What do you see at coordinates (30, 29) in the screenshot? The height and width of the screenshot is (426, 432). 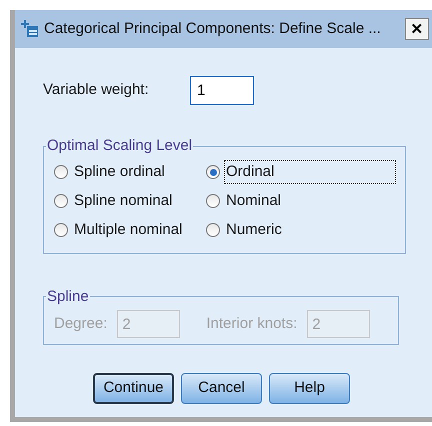 I see `table-icon` at bounding box center [30, 29].